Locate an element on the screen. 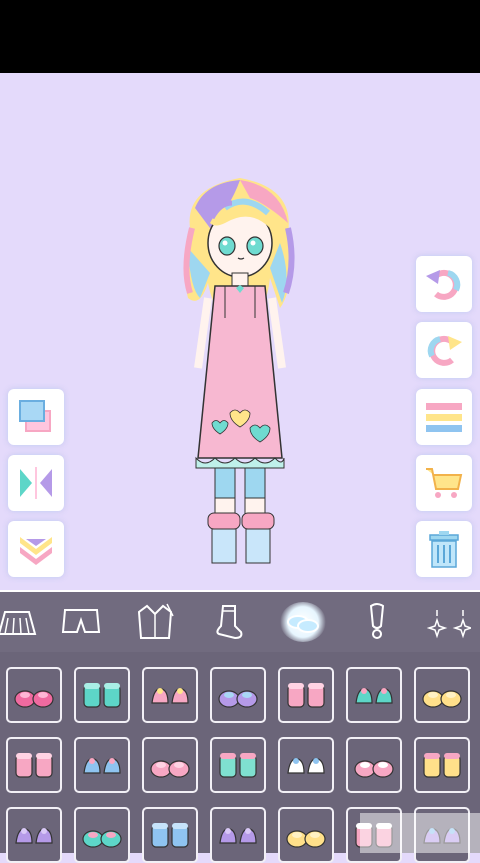 Image resolution: width=480 pixels, height=863 pixels. tab-effects is located at coordinates (449, 622).